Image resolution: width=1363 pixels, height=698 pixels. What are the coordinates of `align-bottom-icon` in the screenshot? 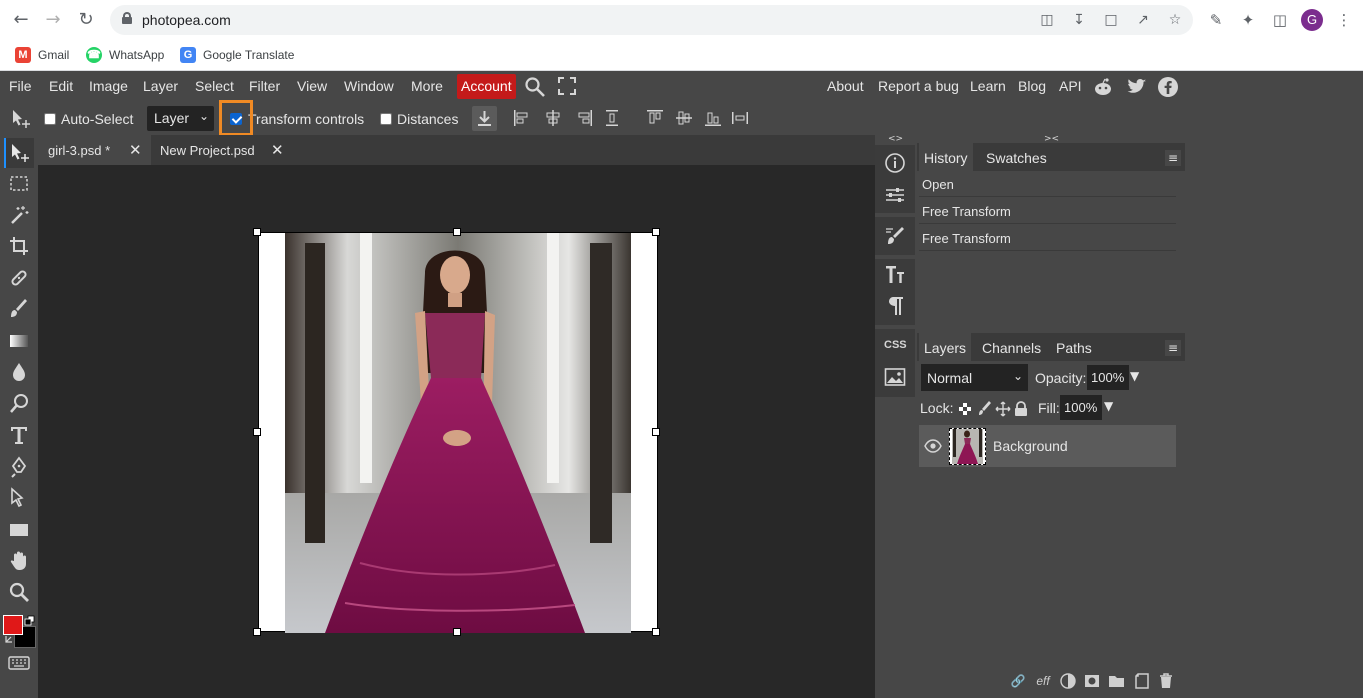 It's located at (713, 118).